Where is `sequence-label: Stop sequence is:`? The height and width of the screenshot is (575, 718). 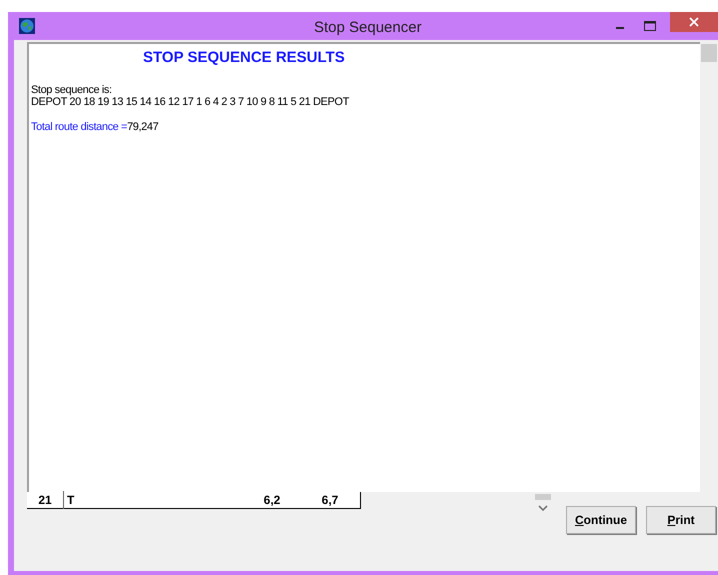 sequence-label: Stop sequence is: is located at coordinates (72, 90).